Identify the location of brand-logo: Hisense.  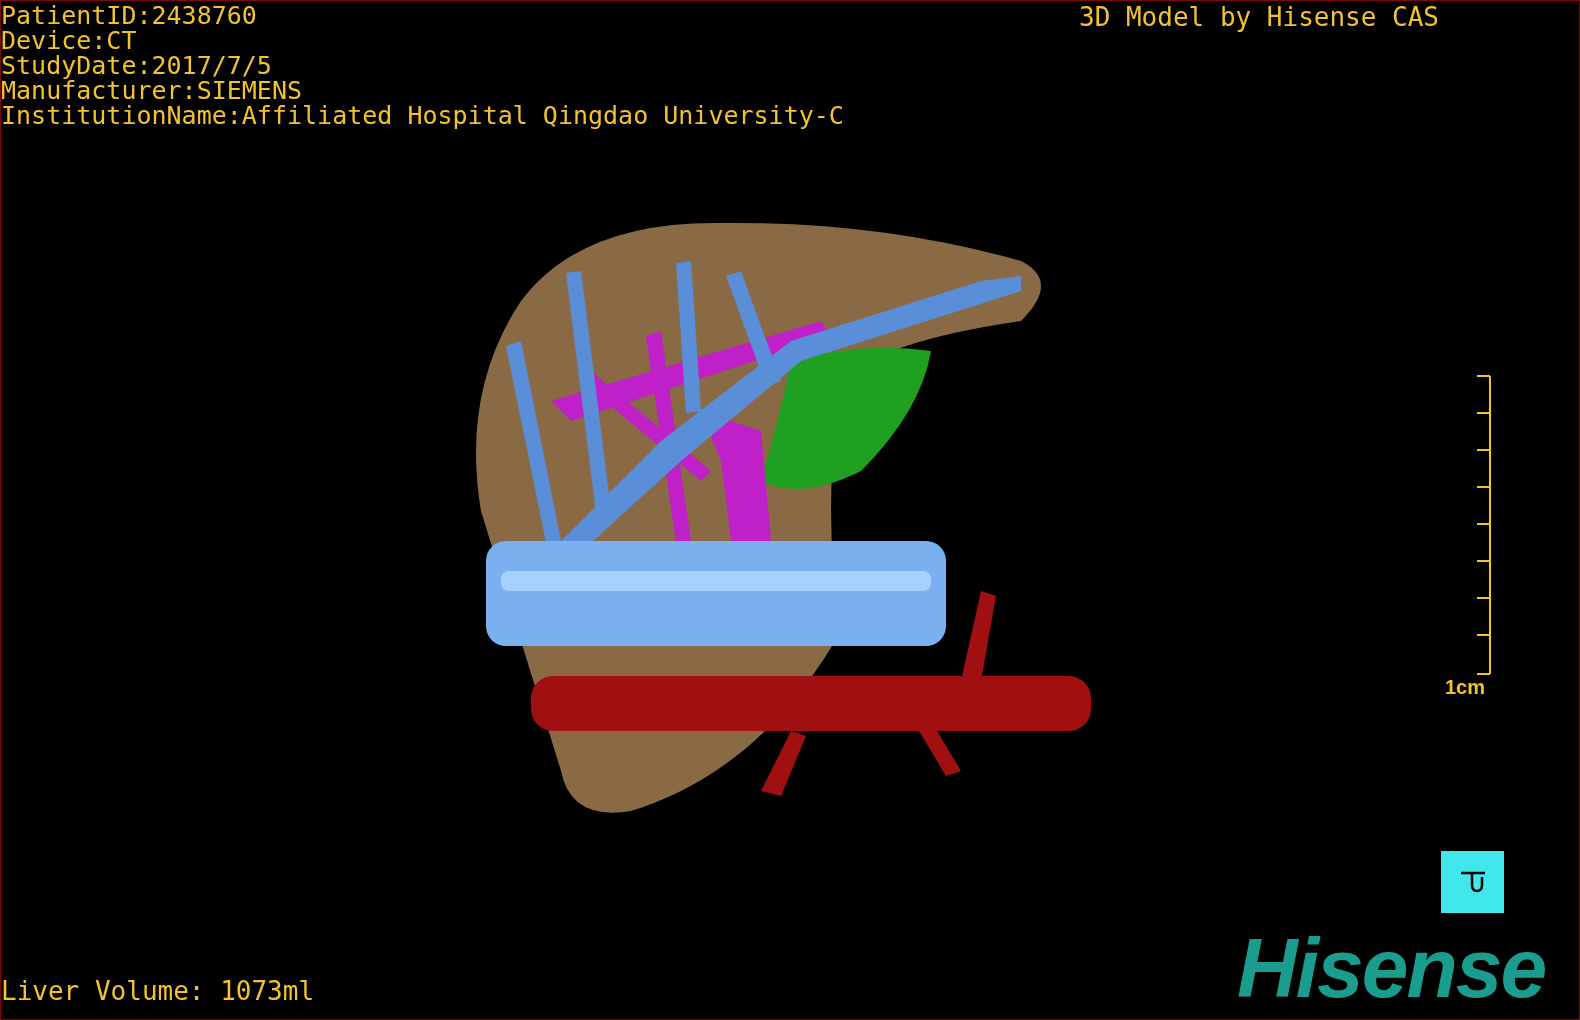
(1391, 968).